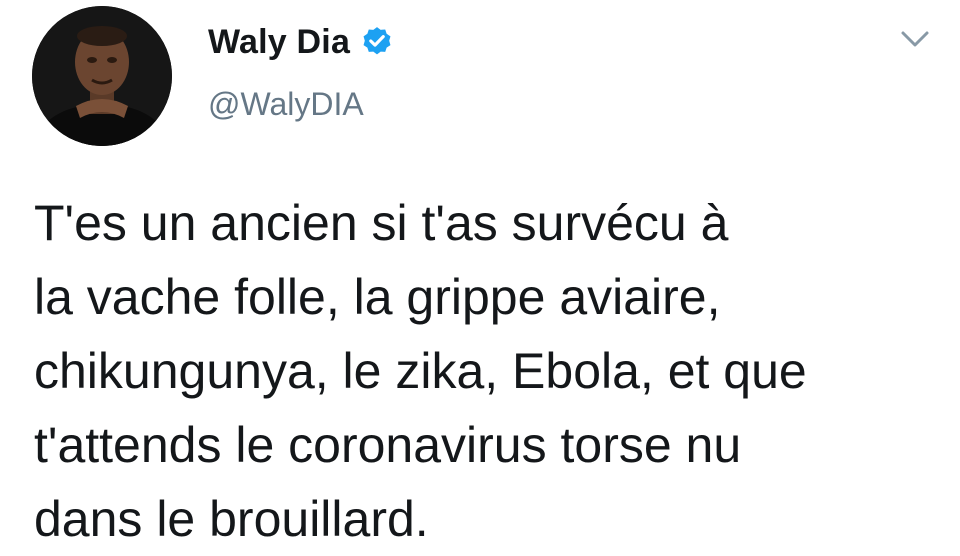  What do you see at coordinates (915, 39) in the screenshot?
I see `chevron-down-icon` at bounding box center [915, 39].